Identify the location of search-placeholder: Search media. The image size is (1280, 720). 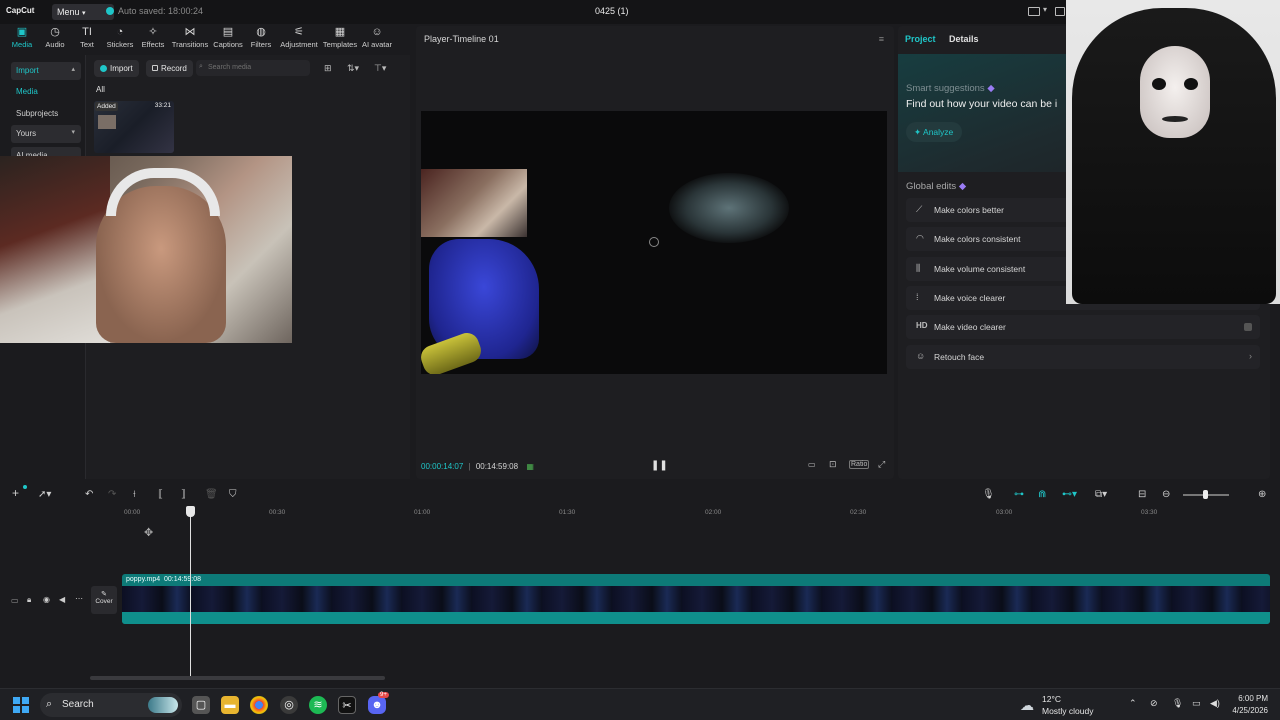
(230, 67).